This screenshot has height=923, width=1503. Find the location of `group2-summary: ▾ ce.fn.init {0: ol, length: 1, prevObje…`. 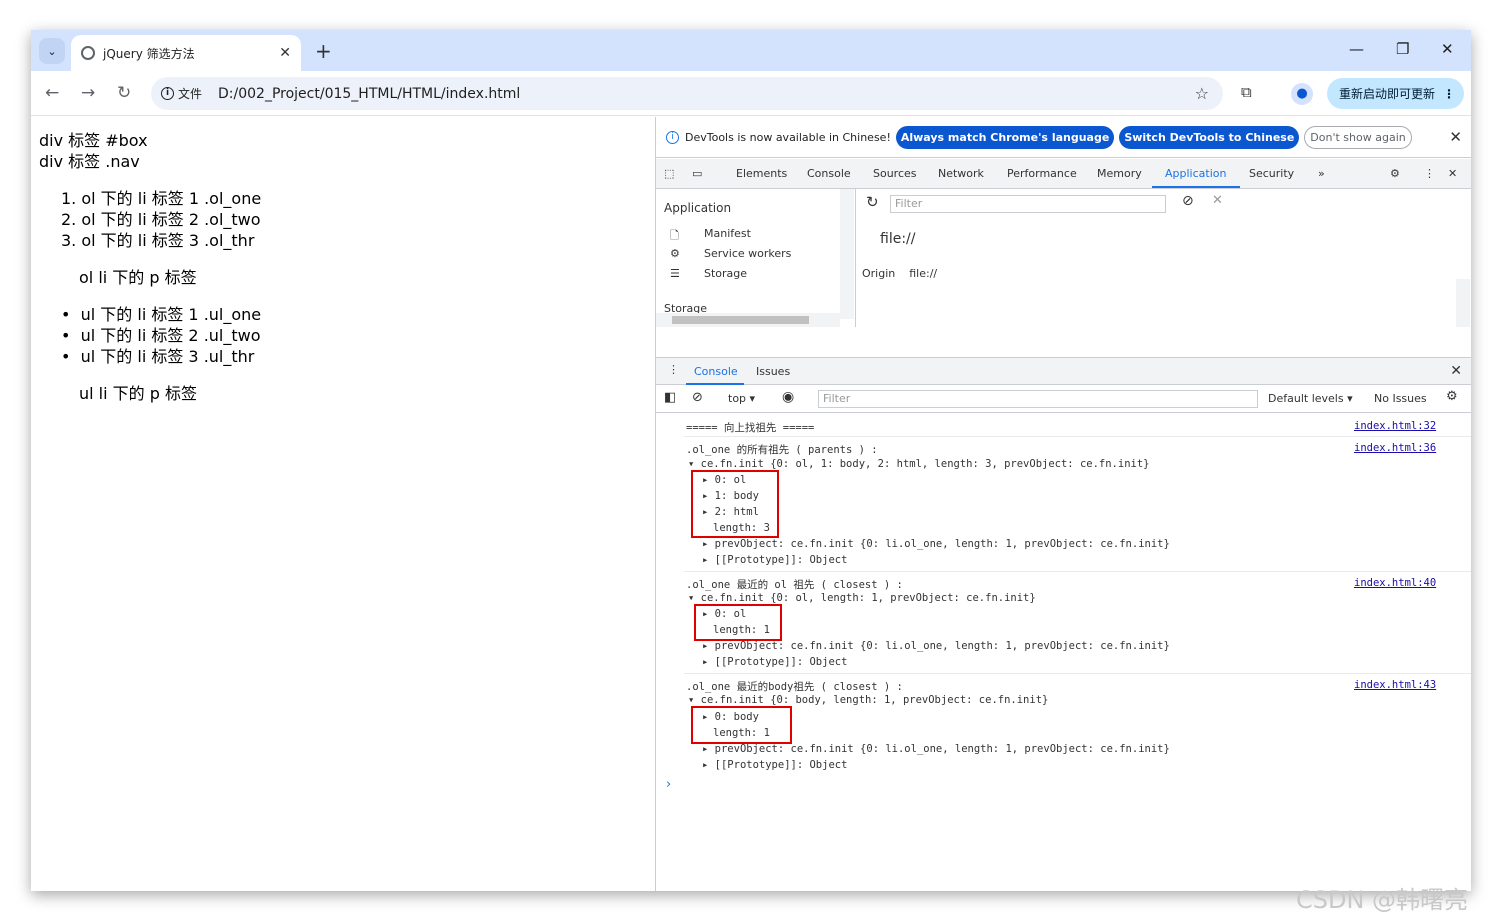

group2-summary: ▾ ce.fn.init {0: ol, length: 1, prevObje… is located at coordinates (862, 598).